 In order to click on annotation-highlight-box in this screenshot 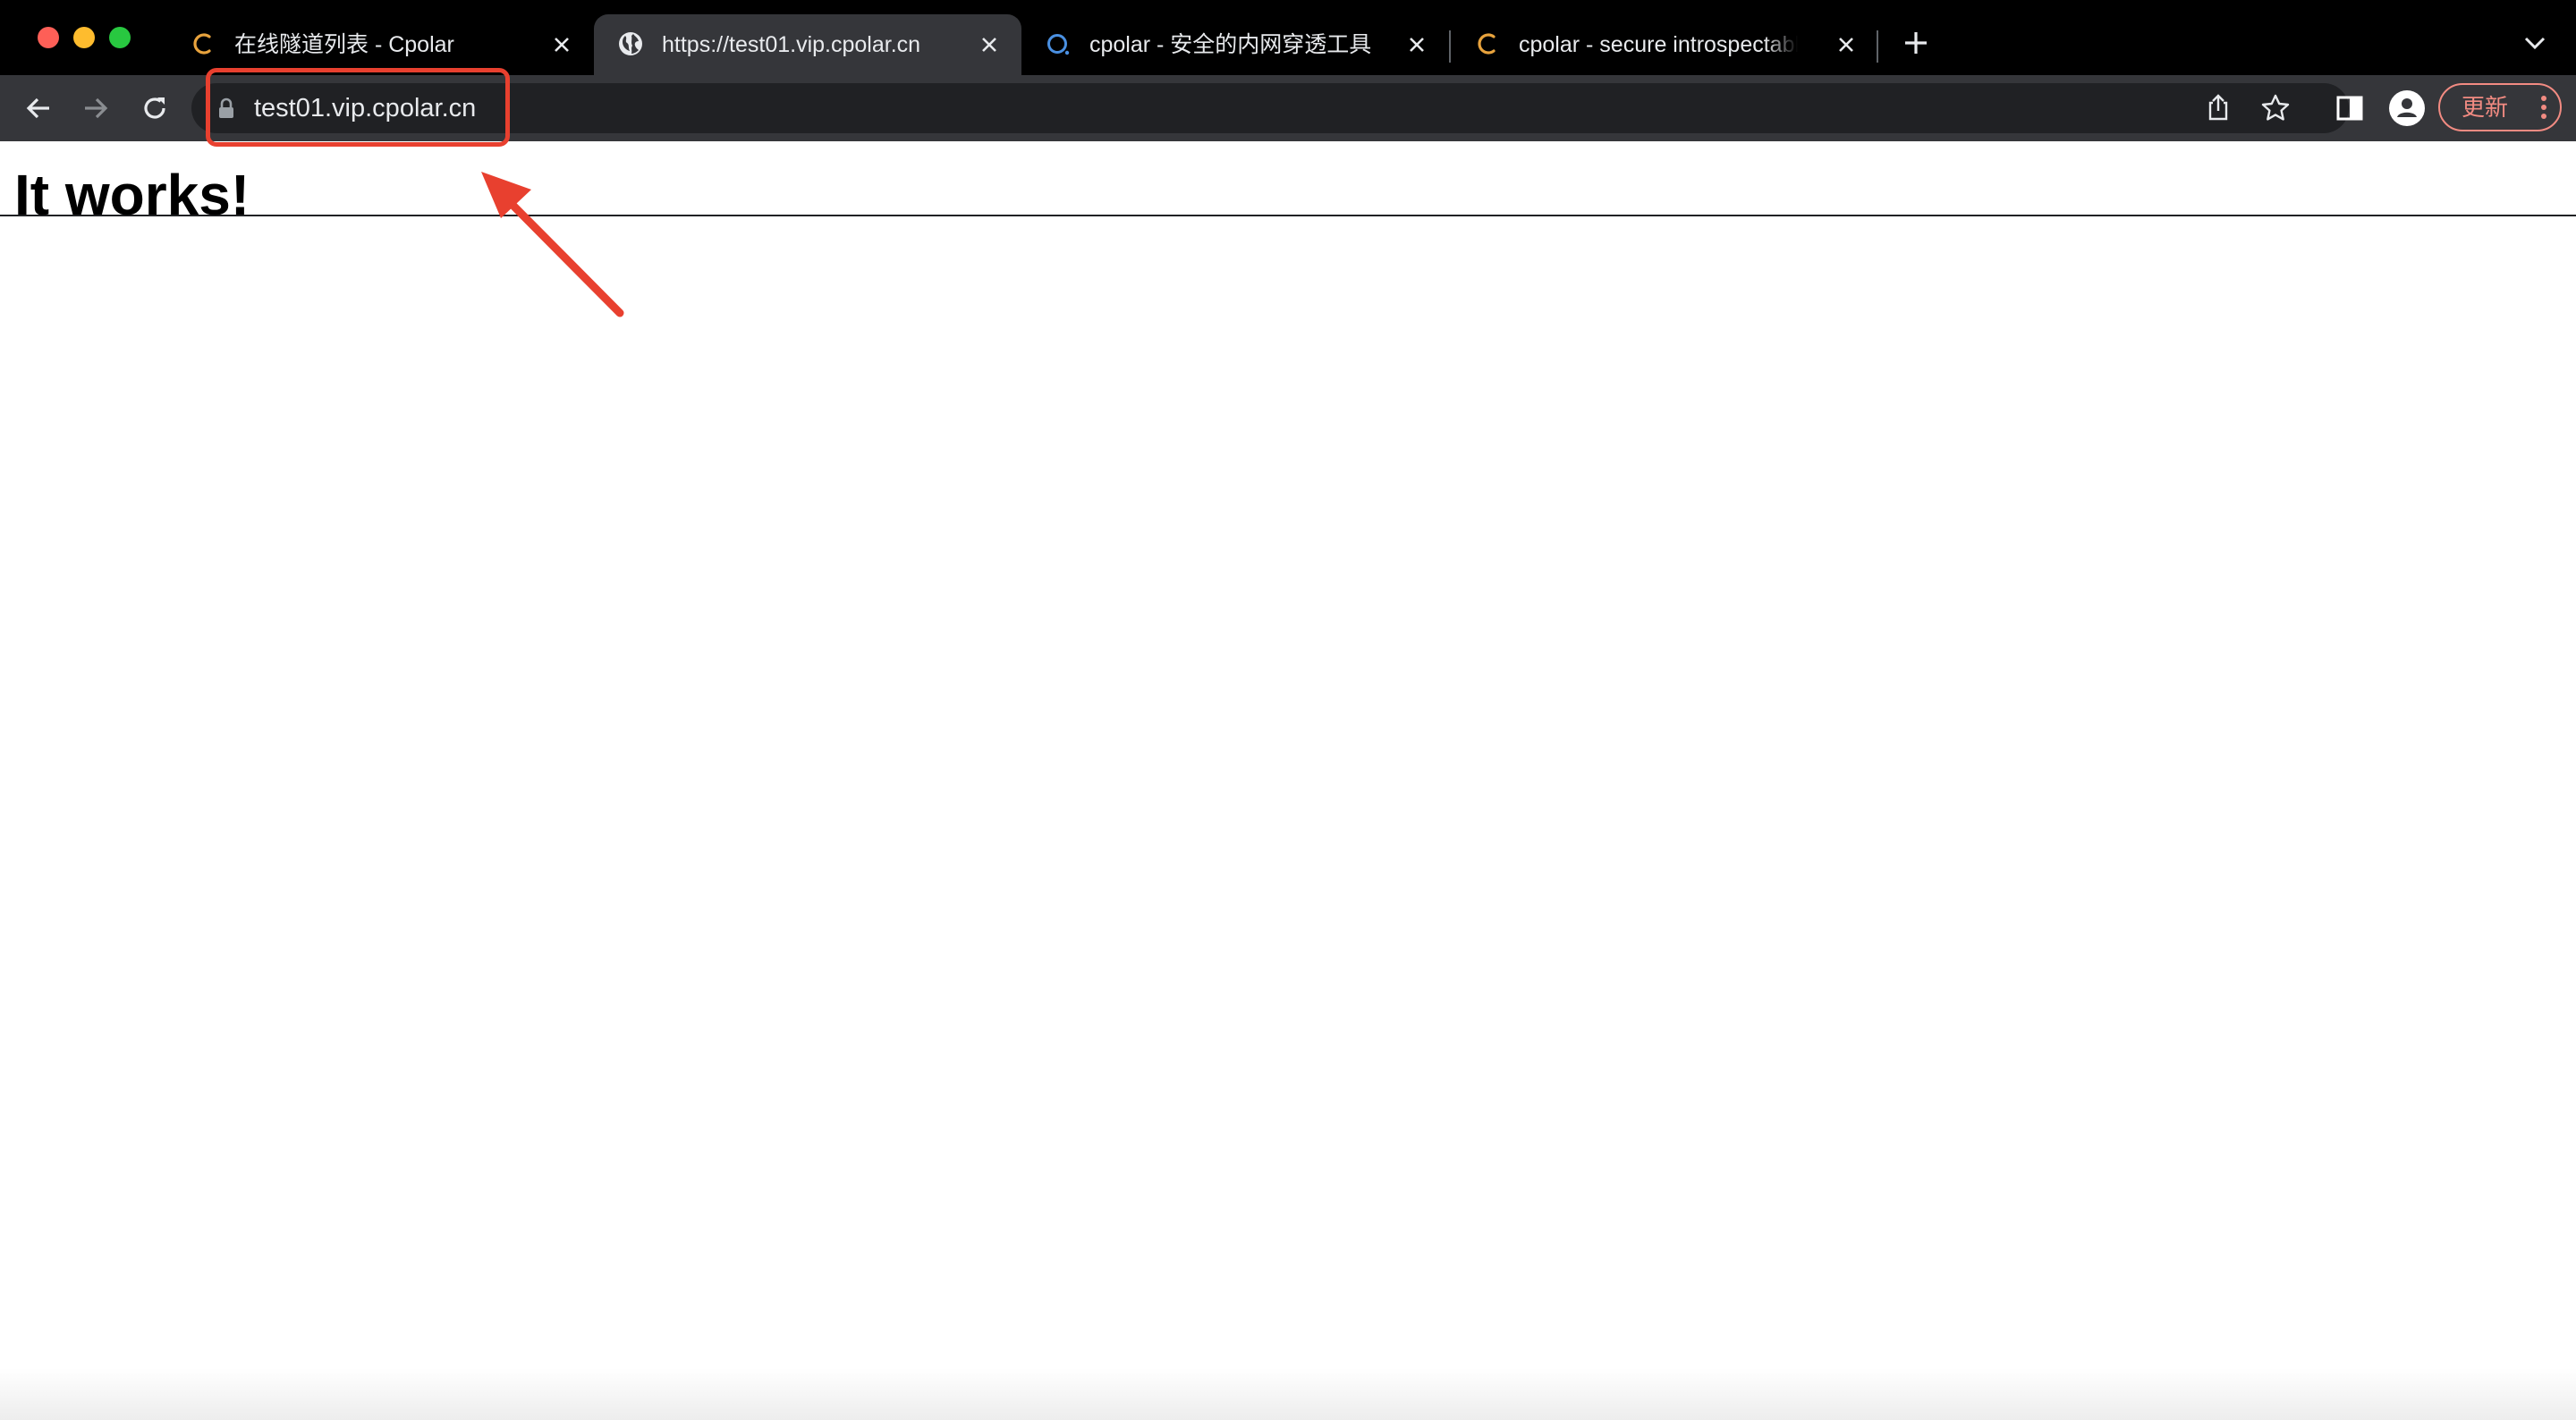, I will do `click(358, 108)`.